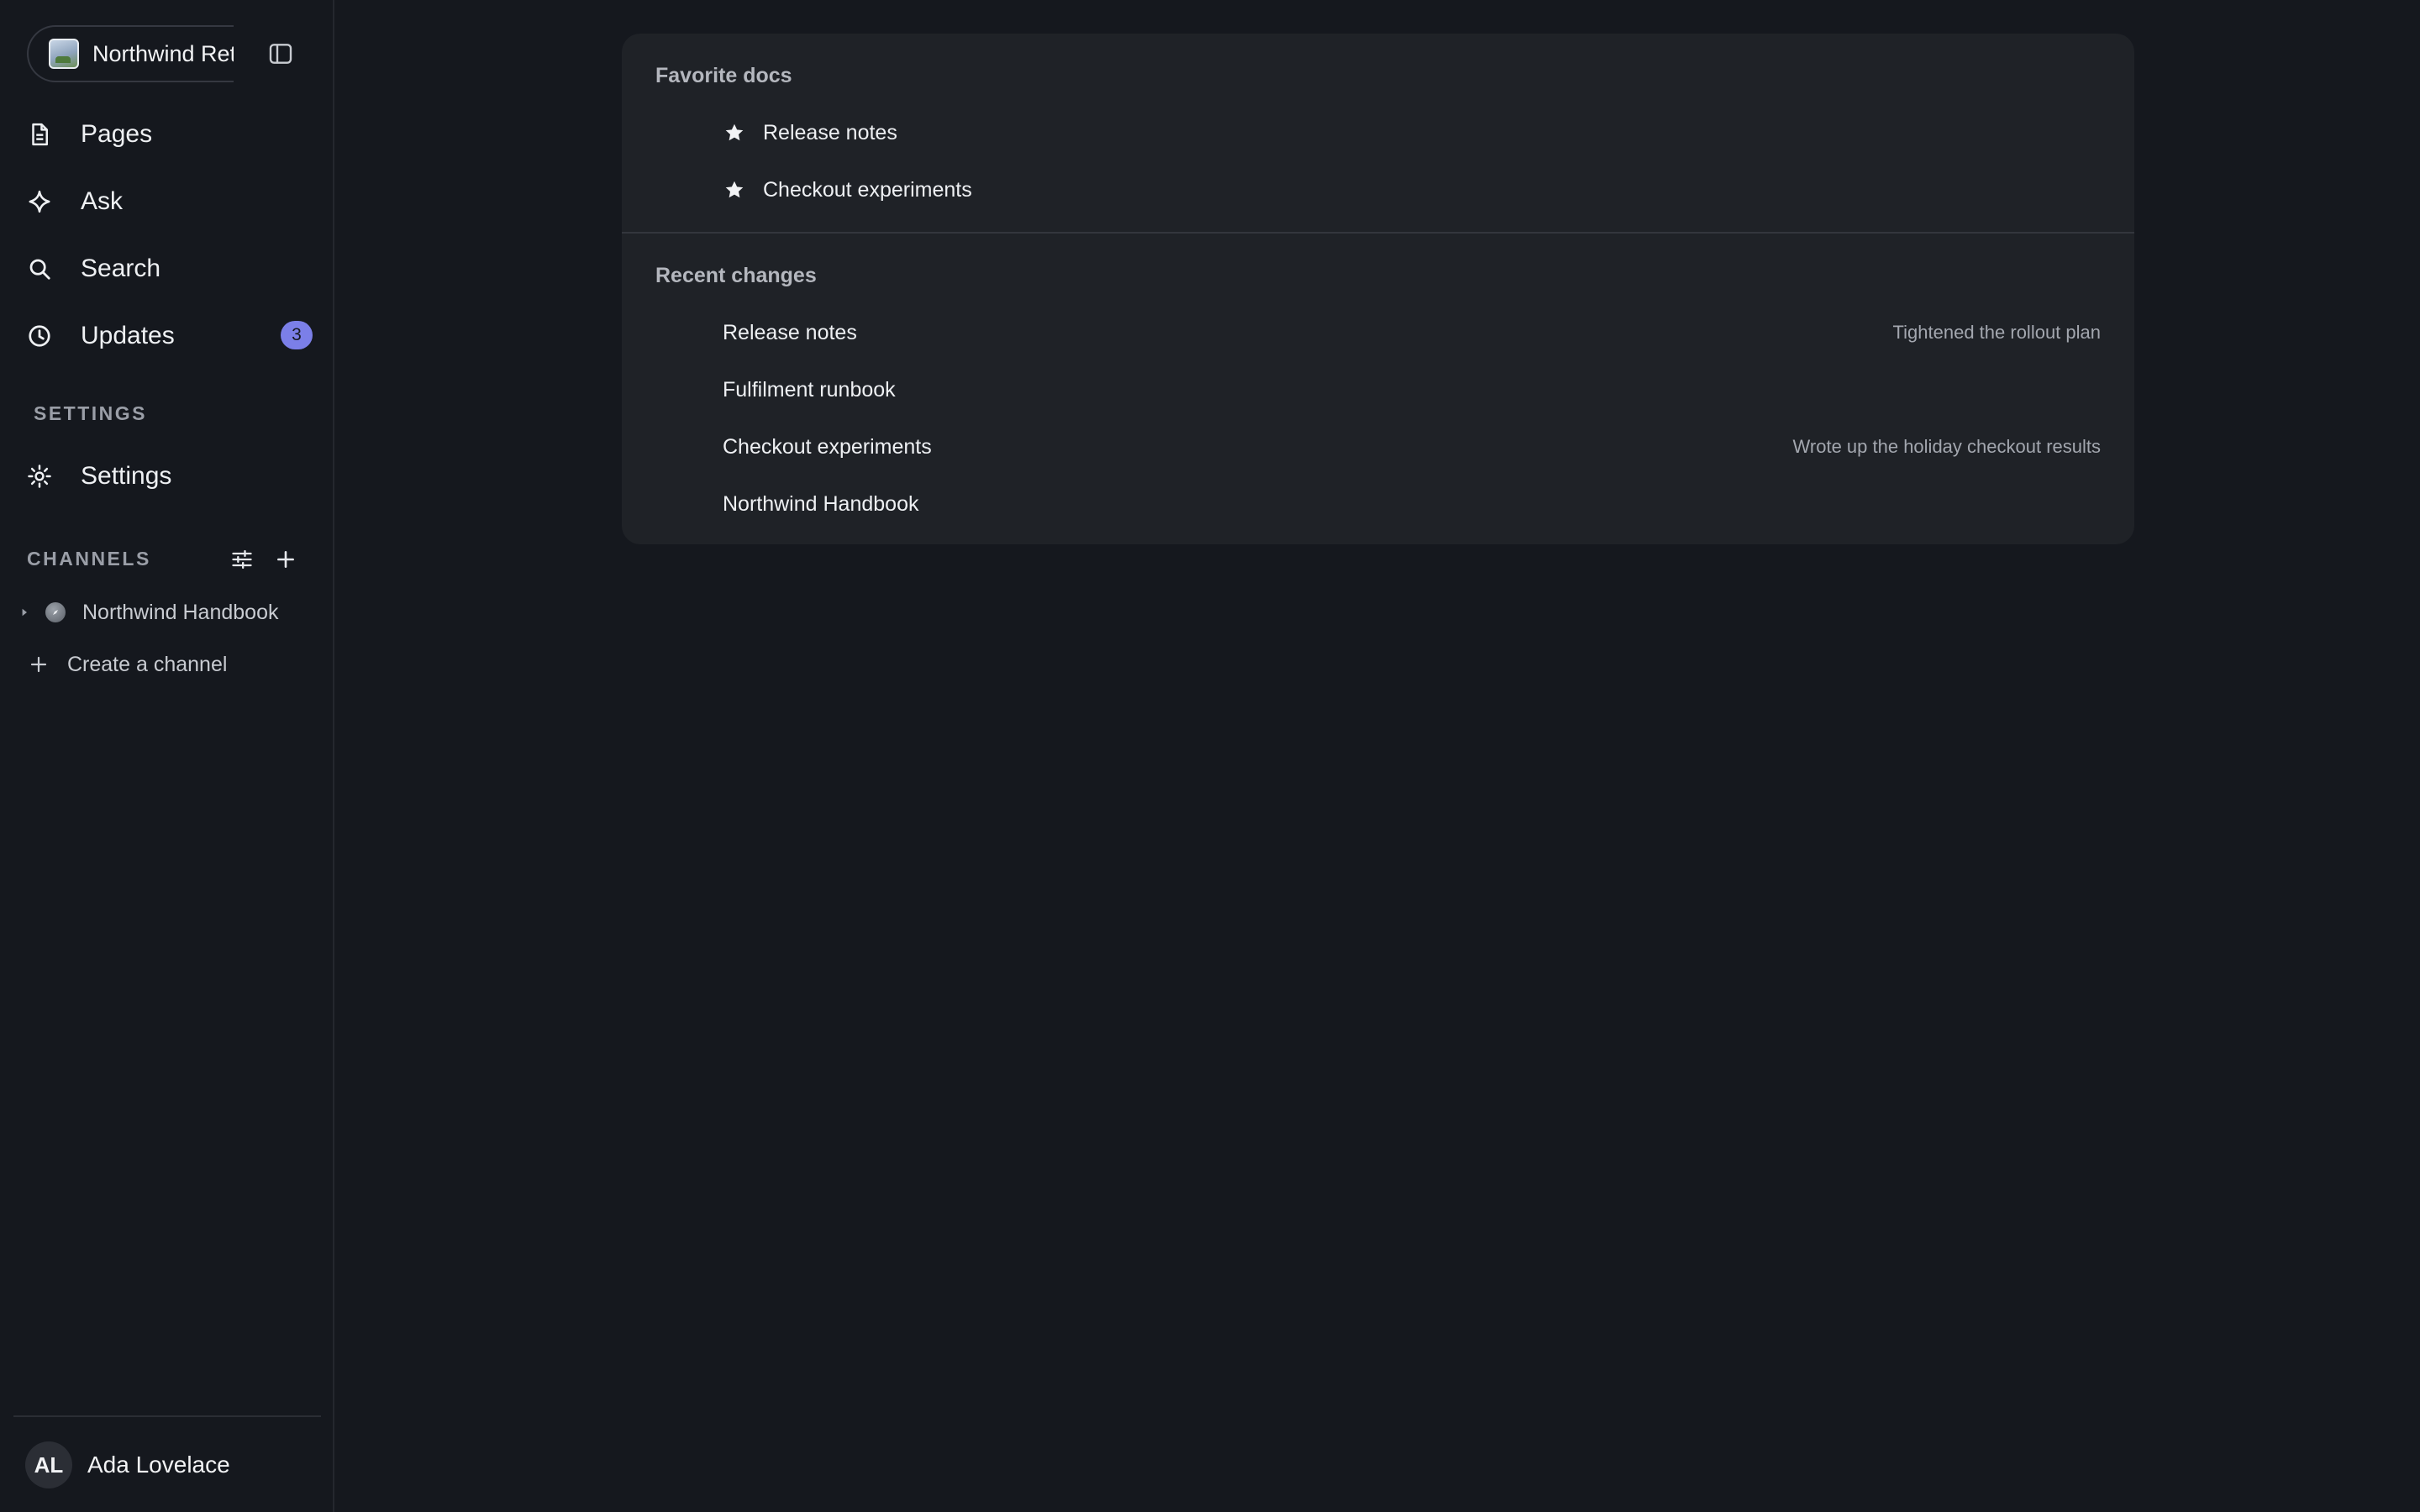 Image resolution: width=2420 pixels, height=1512 pixels. What do you see at coordinates (1378, 233) in the screenshot?
I see `section-divider` at bounding box center [1378, 233].